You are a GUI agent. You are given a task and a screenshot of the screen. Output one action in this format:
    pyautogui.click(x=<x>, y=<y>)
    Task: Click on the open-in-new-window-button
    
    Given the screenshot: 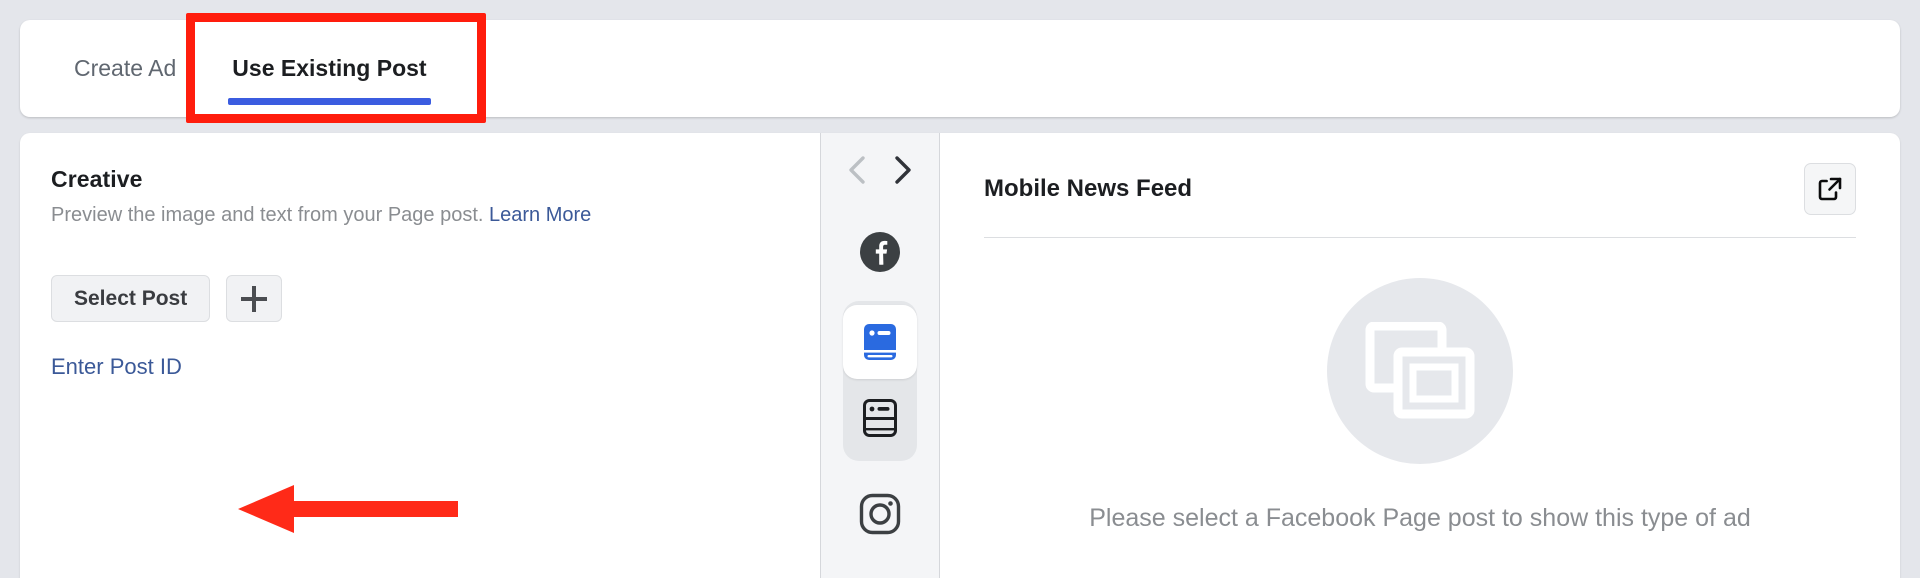 What is the action you would take?
    pyautogui.click(x=1830, y=189)
    